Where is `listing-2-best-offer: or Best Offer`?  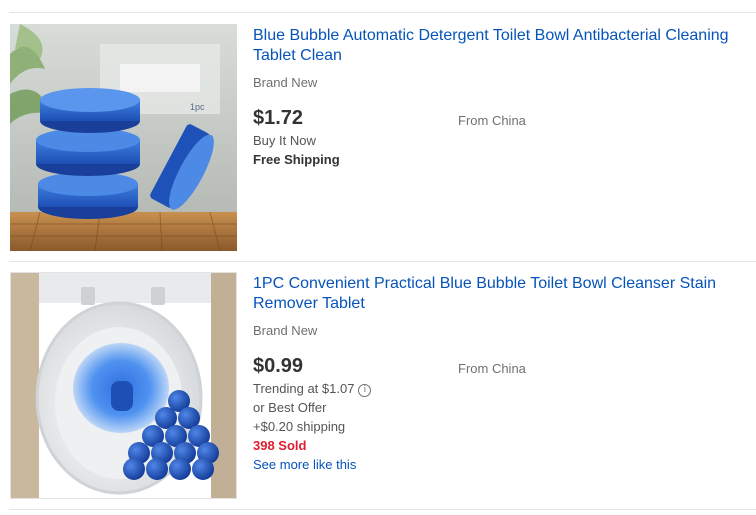 listing-2-best-offer: or Best Offer is located at coordinates (290, 407).